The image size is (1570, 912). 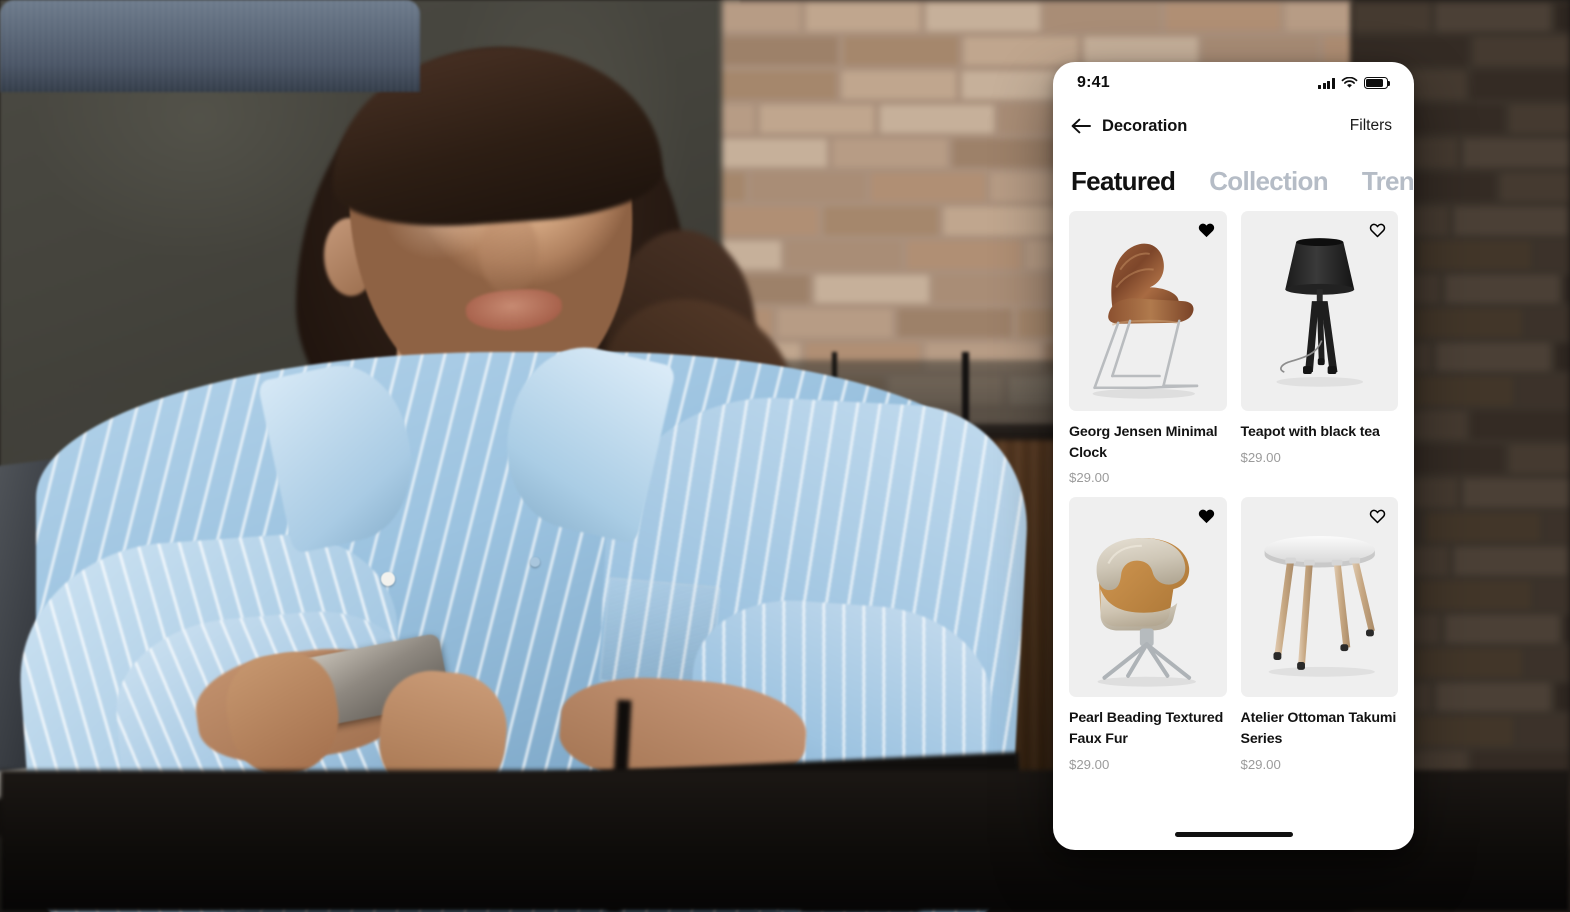 What do you see at coordinates (1145, 125) in the screenshot?
I see `page-title: Decoration` at bounding box center [1145, 125].